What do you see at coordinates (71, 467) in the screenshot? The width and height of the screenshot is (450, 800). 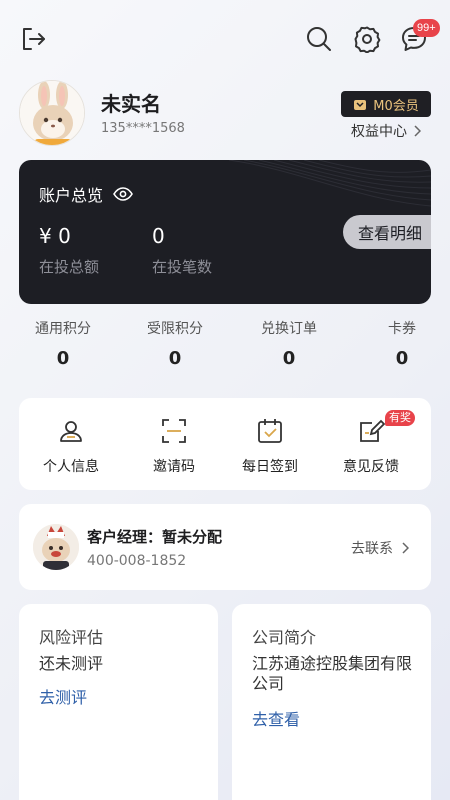 I see `quick-action-label: 个人信息` at bounding box center [71, 467].